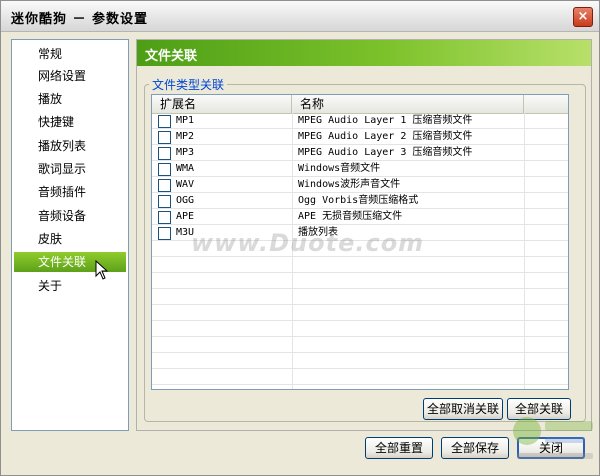 The height and width of the screenshot is (476, 600). I want to click on list-header: 扩展名 名称, so click(360, 104).